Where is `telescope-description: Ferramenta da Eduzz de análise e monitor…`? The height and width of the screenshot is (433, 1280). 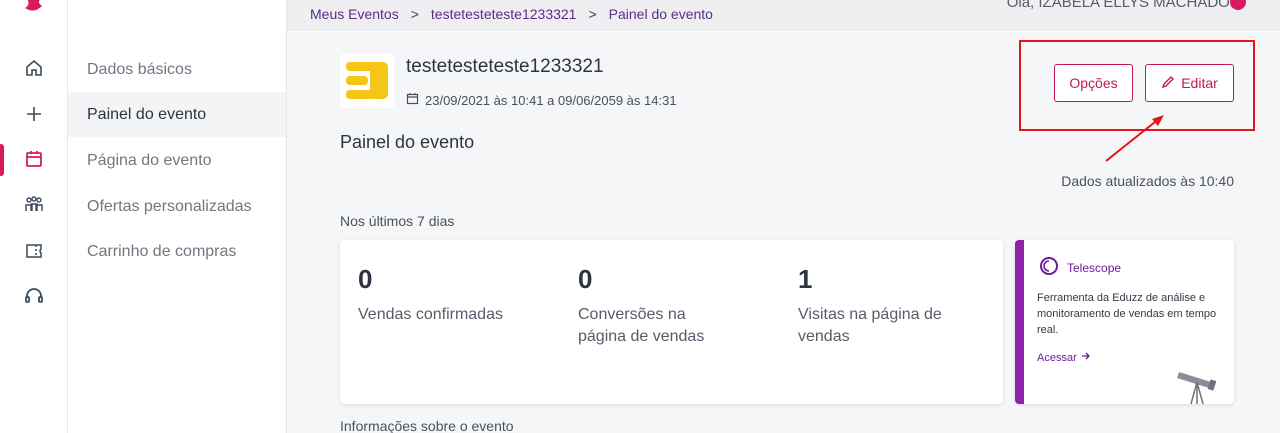 telescope-description: Ferramenta da Eduzz de análise e monitor… is located at coordinates (1127, 314).